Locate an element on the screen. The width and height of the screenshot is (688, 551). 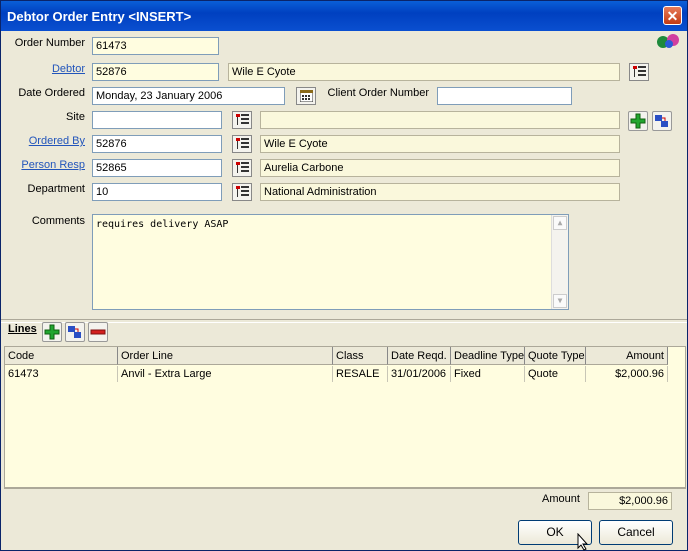
edit-line-button is located at coordinates (75, 332).